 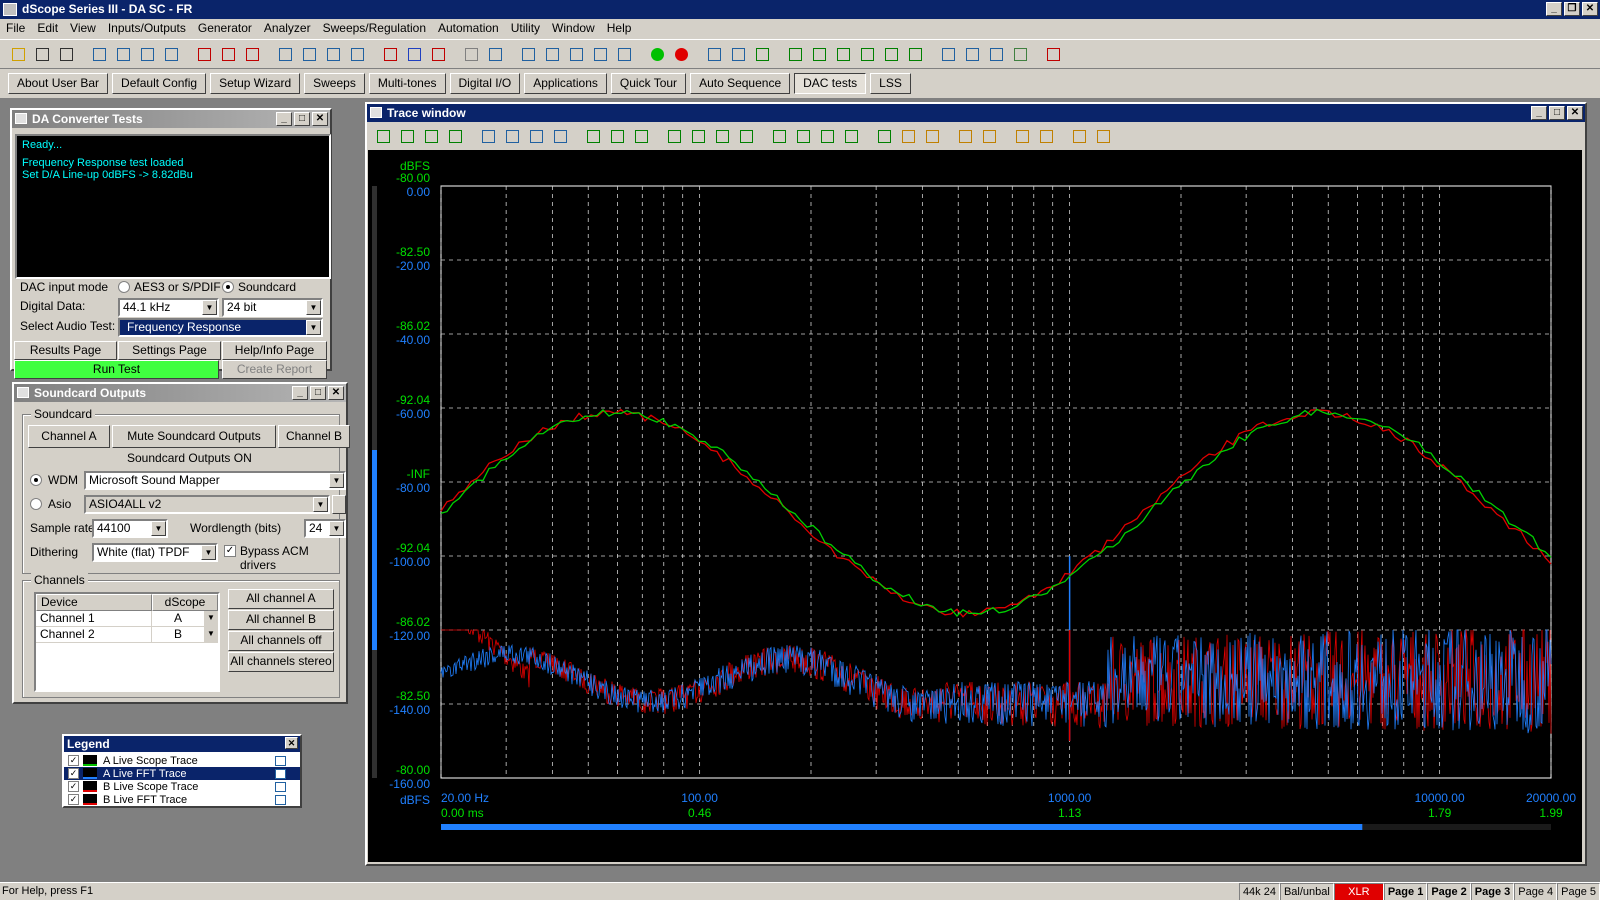 I want to click on create-report-button: Create Report, so click(x=274, y=369).